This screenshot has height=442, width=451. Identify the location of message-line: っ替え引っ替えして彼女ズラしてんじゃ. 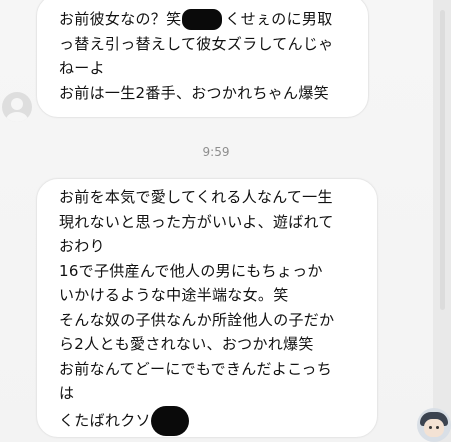
(196, 43).